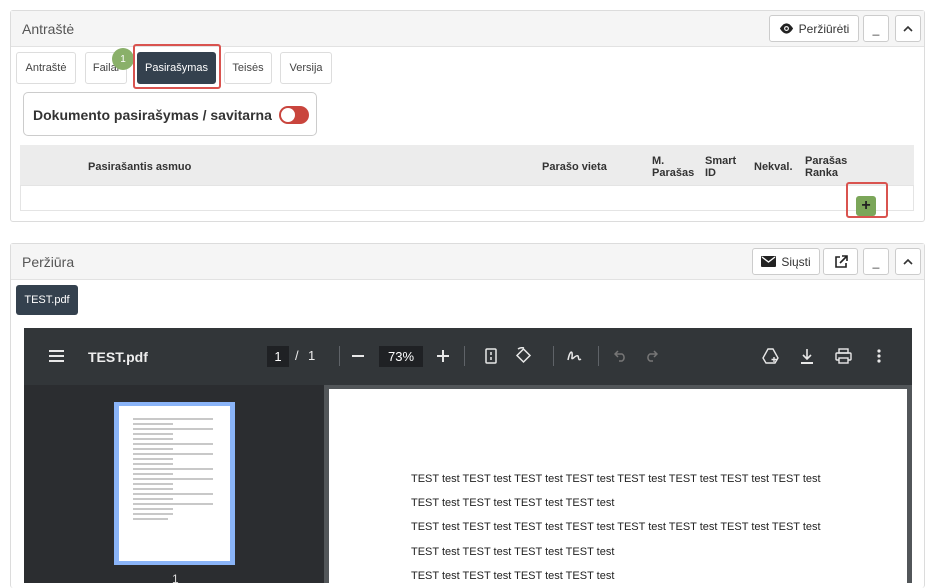 The width and height of the screenshot is (938, 588). I want to click on col-mobile-sign: M. Parašas, so click(673, 167).